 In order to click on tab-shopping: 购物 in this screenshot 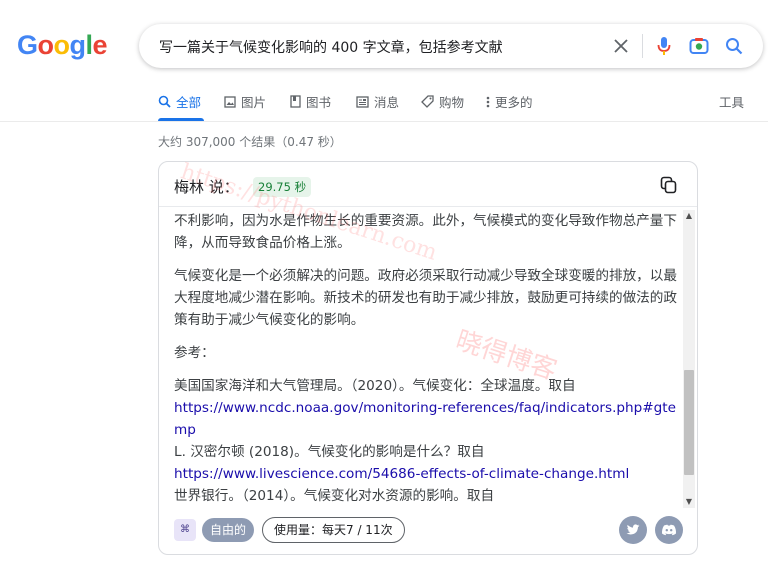, I will do `click(442, 101)`.